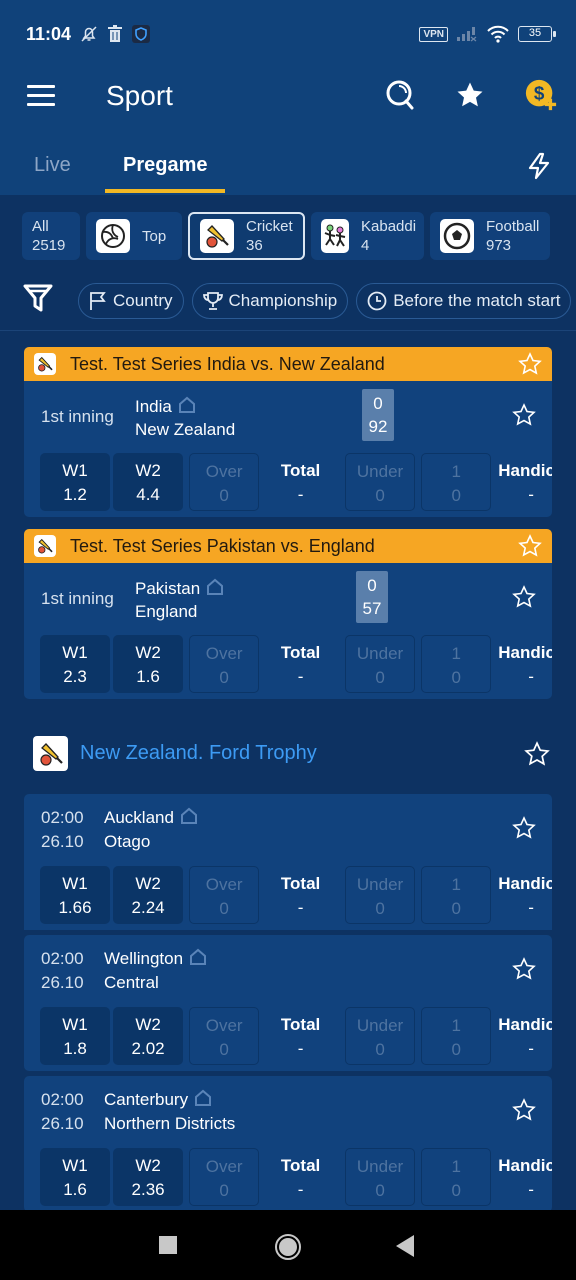 The image size is (576, 1280). I want to click on odd-w2: W2 4.4, so click(148, 482).